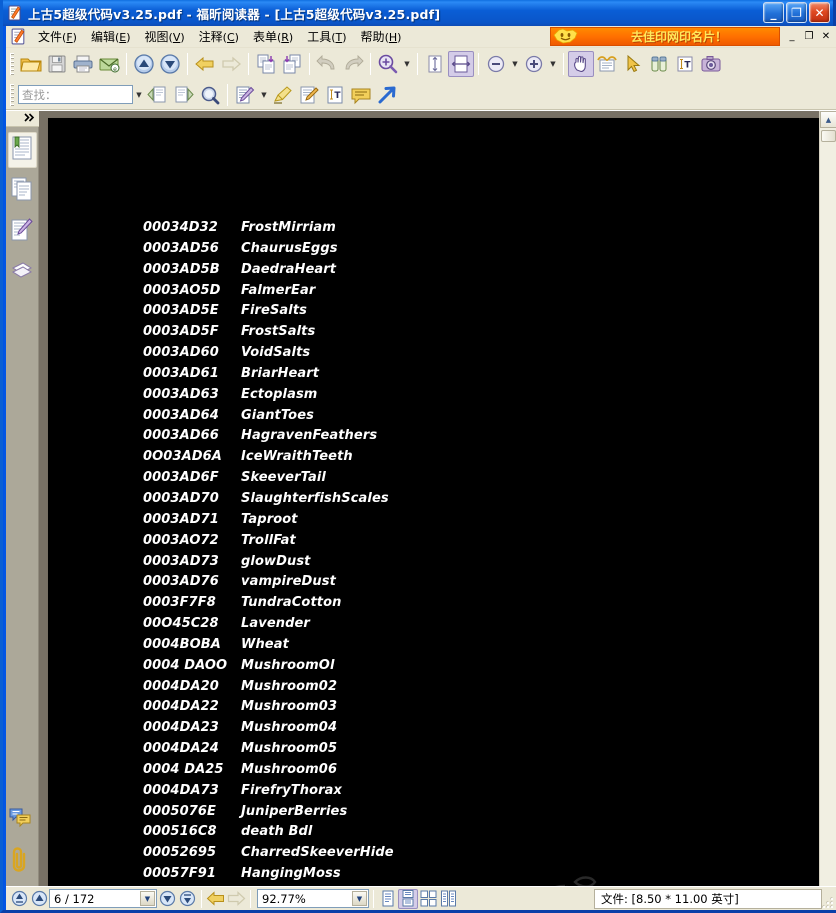  I want to click on first-page-button, so click(266, 64).